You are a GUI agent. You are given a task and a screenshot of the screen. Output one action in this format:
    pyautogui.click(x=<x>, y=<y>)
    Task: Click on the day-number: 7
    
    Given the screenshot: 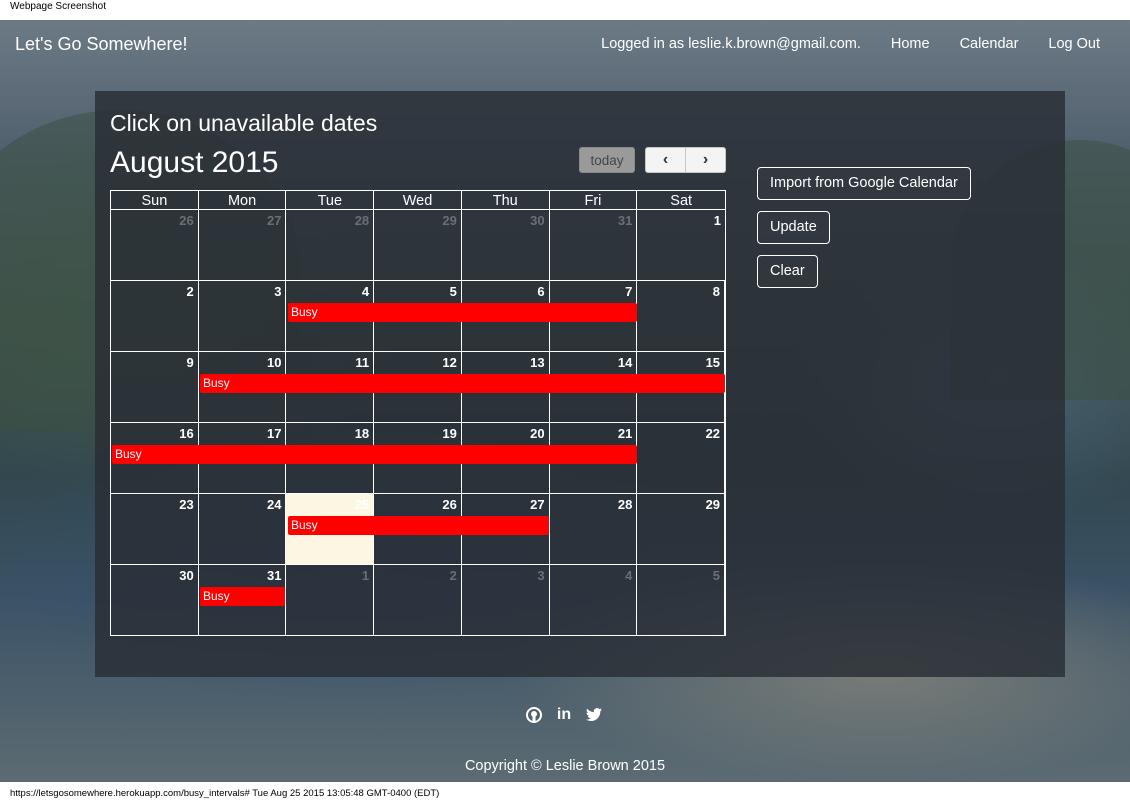 What is the action you would take?
    pyautogui.click(x=629, y=291)
    